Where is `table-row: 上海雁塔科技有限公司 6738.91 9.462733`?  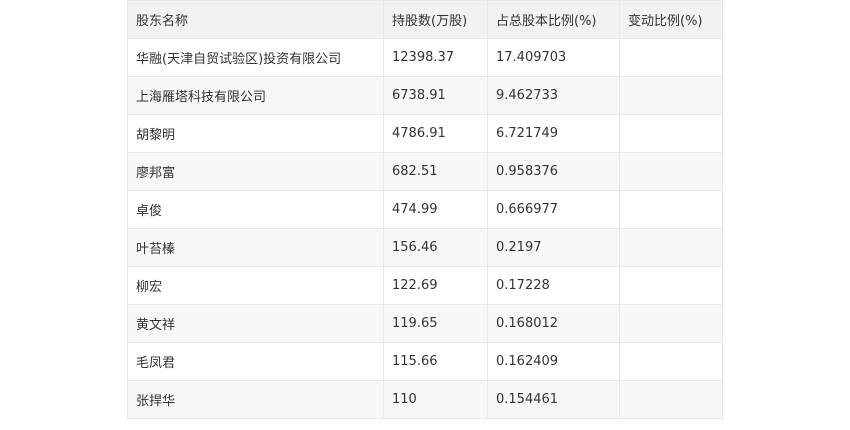
table-row: 上海雁塔科技有限公司 6738.91 9.462733 is located at coordinates (425, 95).